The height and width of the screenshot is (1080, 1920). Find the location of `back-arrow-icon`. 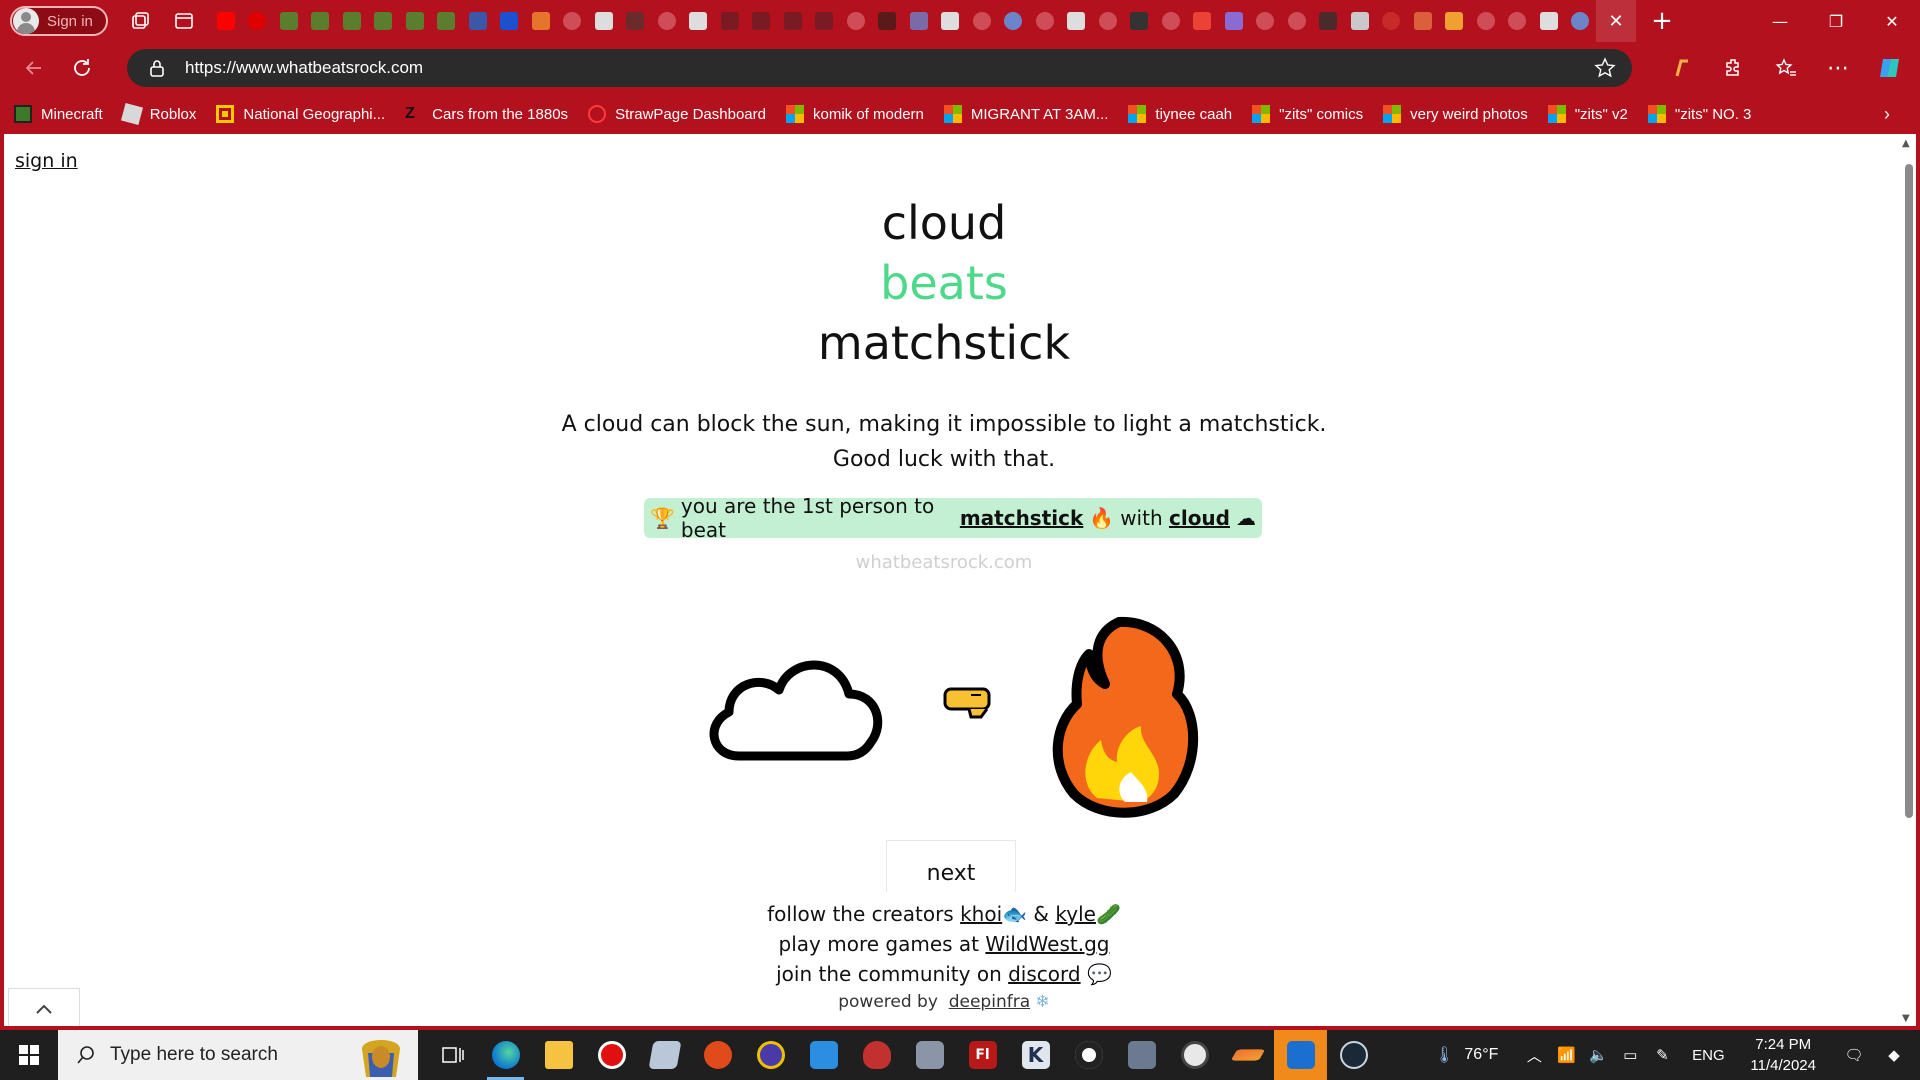

back-arrow-icon is located at coordinates (34, 68).